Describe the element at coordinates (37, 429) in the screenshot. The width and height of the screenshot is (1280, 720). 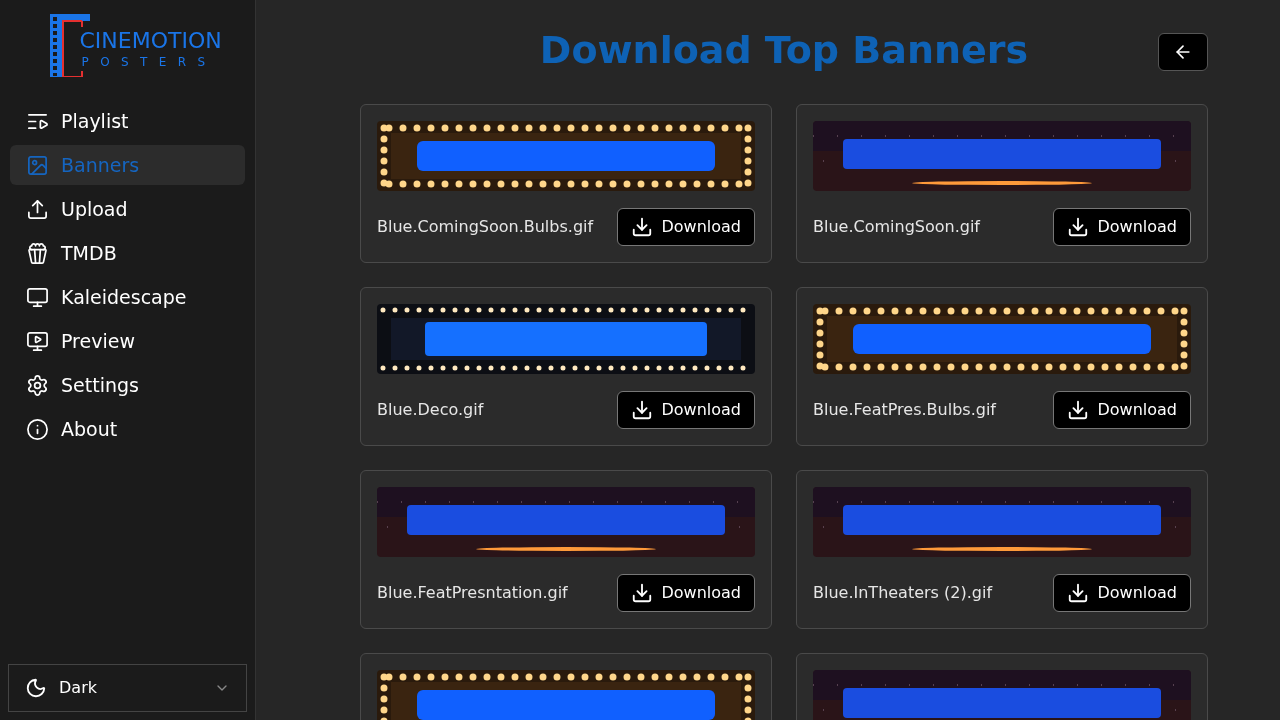
I see `info-icon` at that location.